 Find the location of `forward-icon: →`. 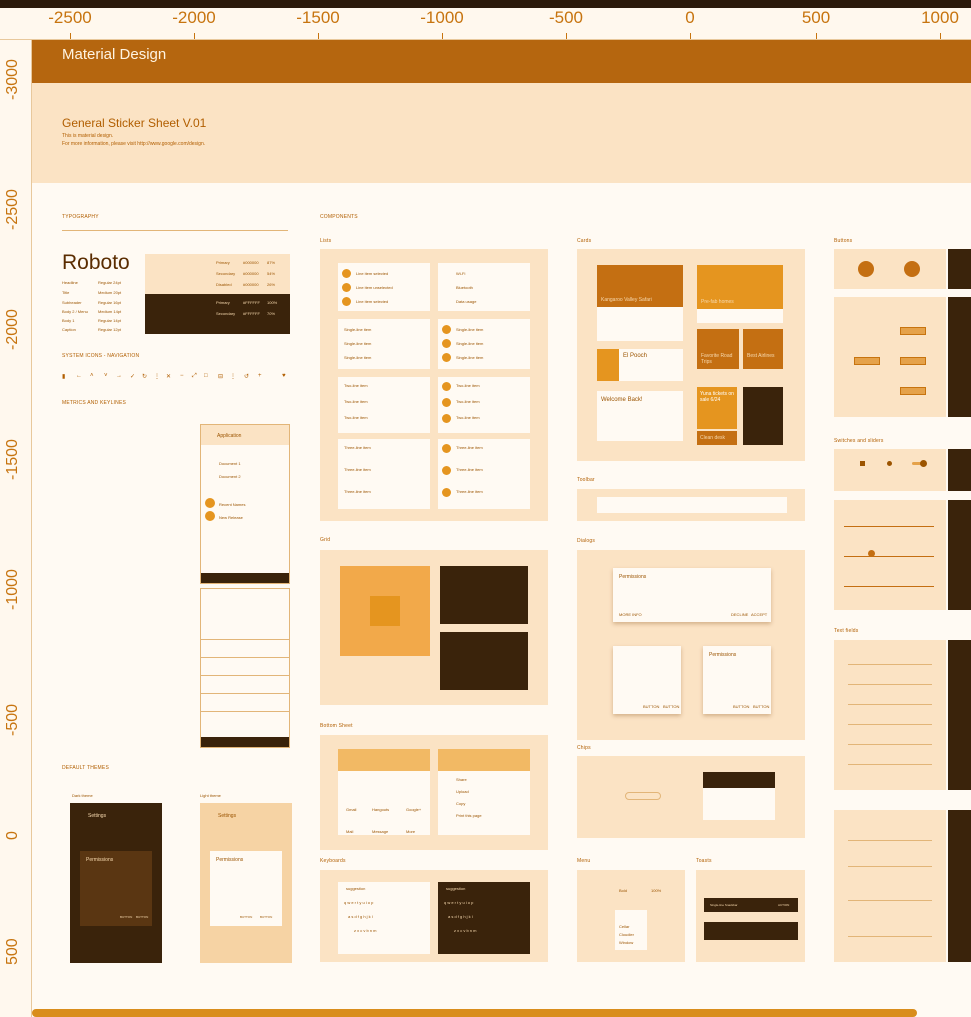

forward-icon: → is located at coordinates (119, 376).